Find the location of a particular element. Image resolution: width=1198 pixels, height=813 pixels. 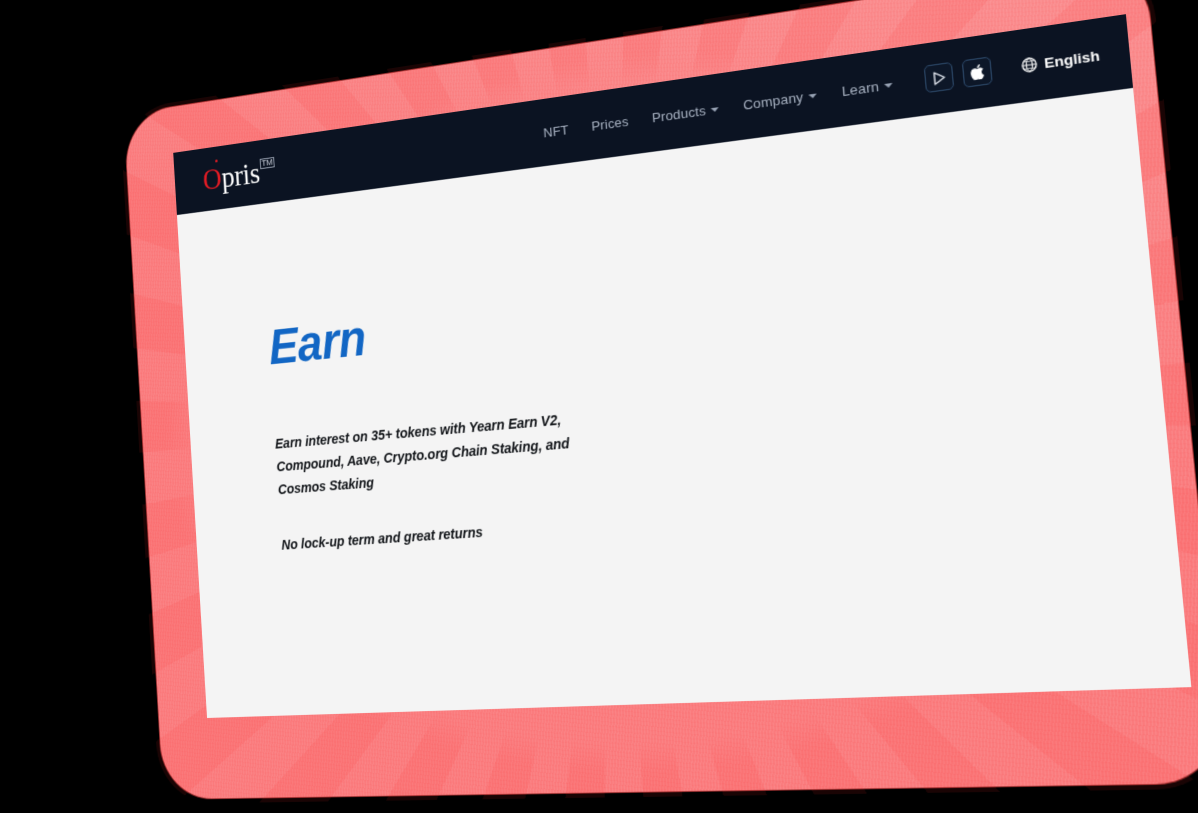

nav-item-prices: Prices is located at coordinates (610, 123).